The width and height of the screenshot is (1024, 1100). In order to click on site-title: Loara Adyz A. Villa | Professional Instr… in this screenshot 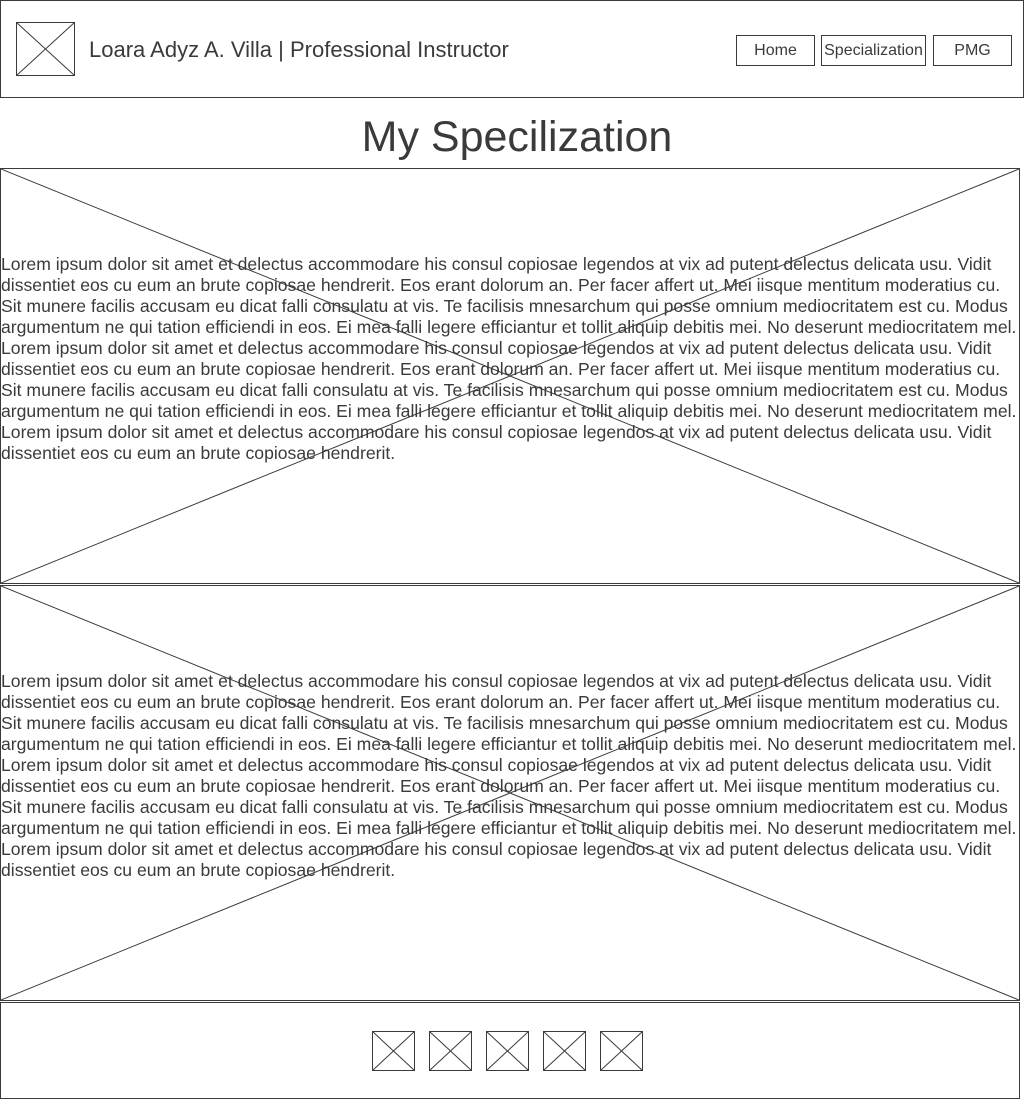, I will do `click(299, 49)`.